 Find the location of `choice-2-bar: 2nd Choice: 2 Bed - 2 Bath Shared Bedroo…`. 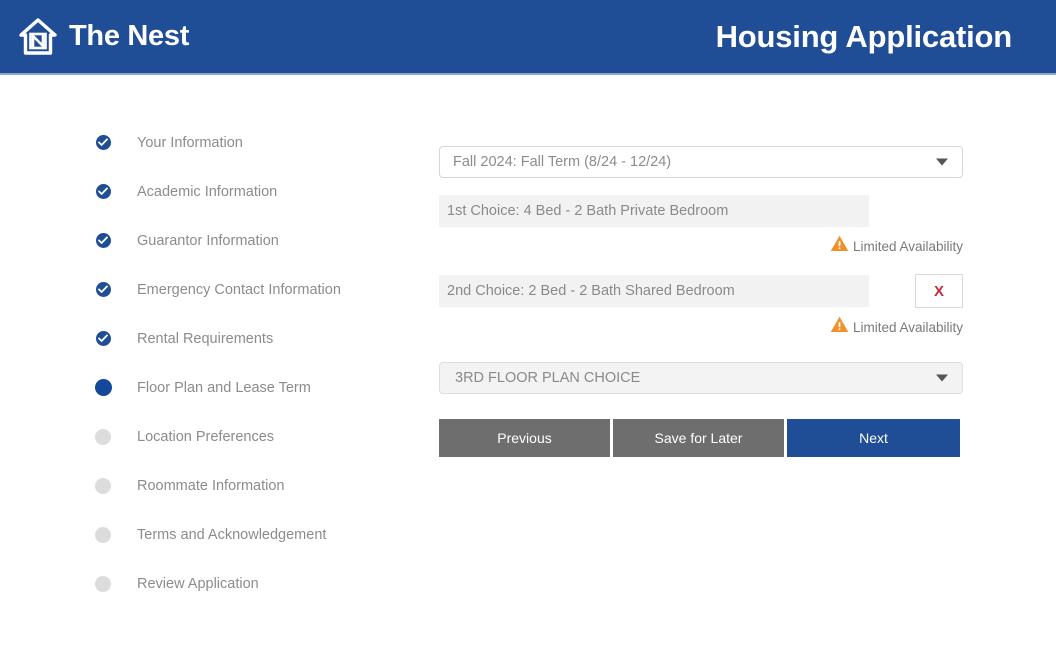

choice-2-bar: 2nd Choice: 2 Bed - 2 Bath Shared Bedroo… is located at coordinates (654, 291).